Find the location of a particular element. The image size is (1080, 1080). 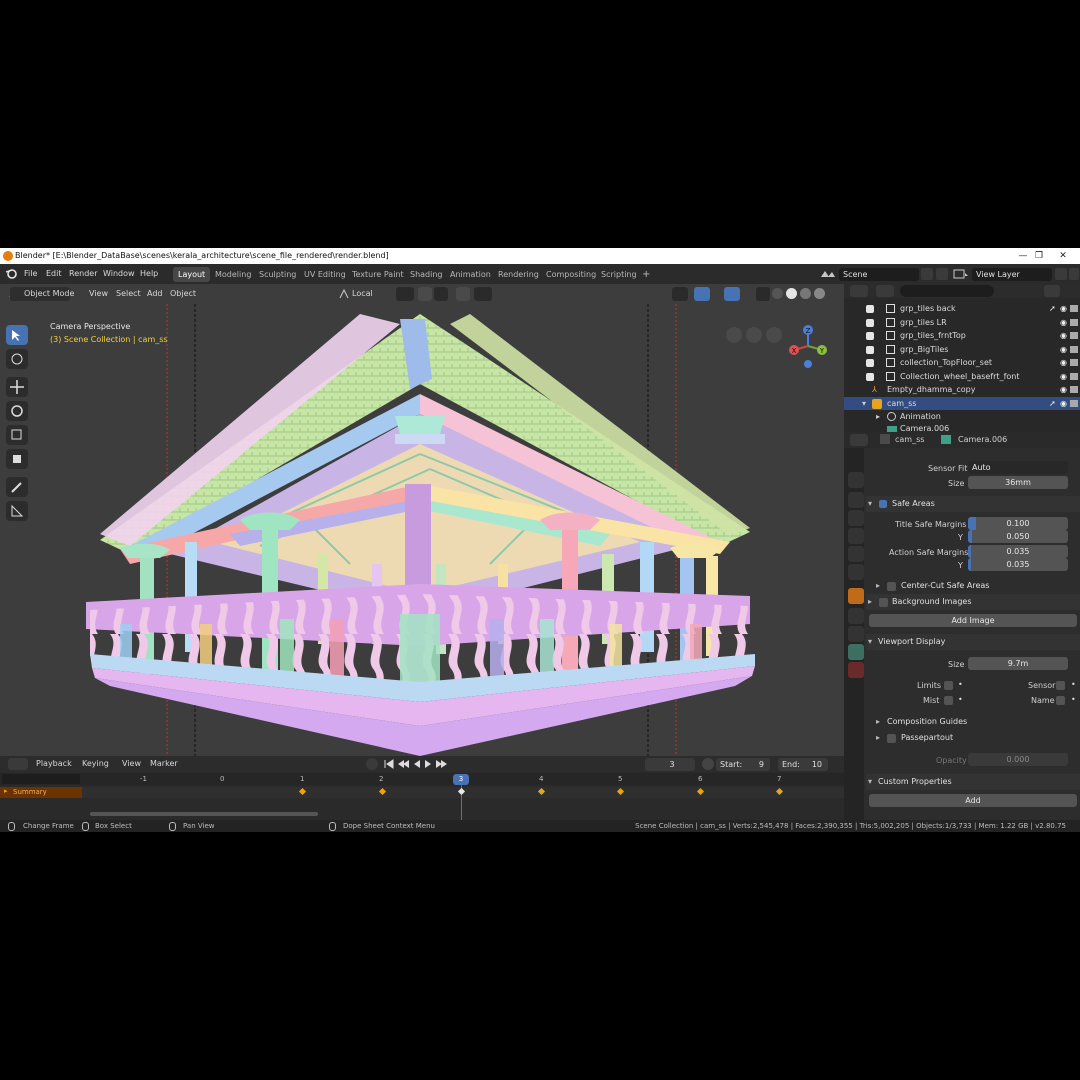

output-tab is located at coordinates (856, 518).